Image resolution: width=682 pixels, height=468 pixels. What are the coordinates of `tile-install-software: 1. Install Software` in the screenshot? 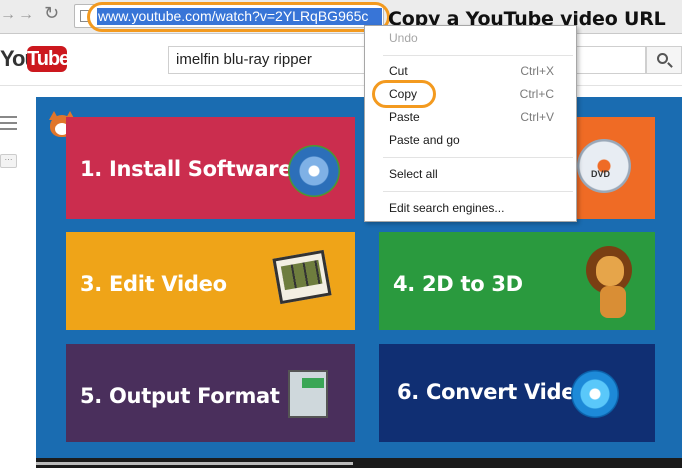 It's located at (210, 168).